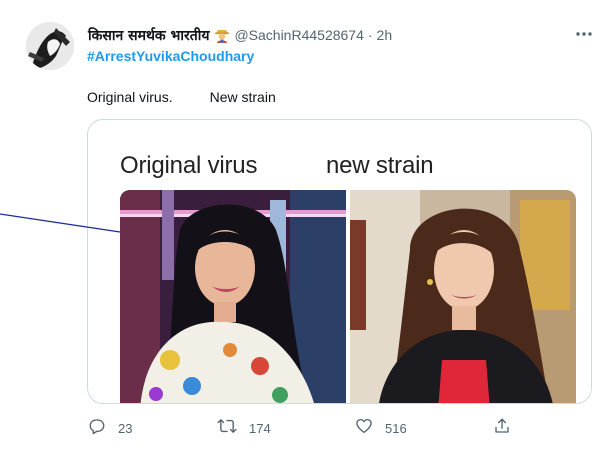  Describe the element at coordinates (396, 428) in the screenshot. I see `like-count: 516` at that location.